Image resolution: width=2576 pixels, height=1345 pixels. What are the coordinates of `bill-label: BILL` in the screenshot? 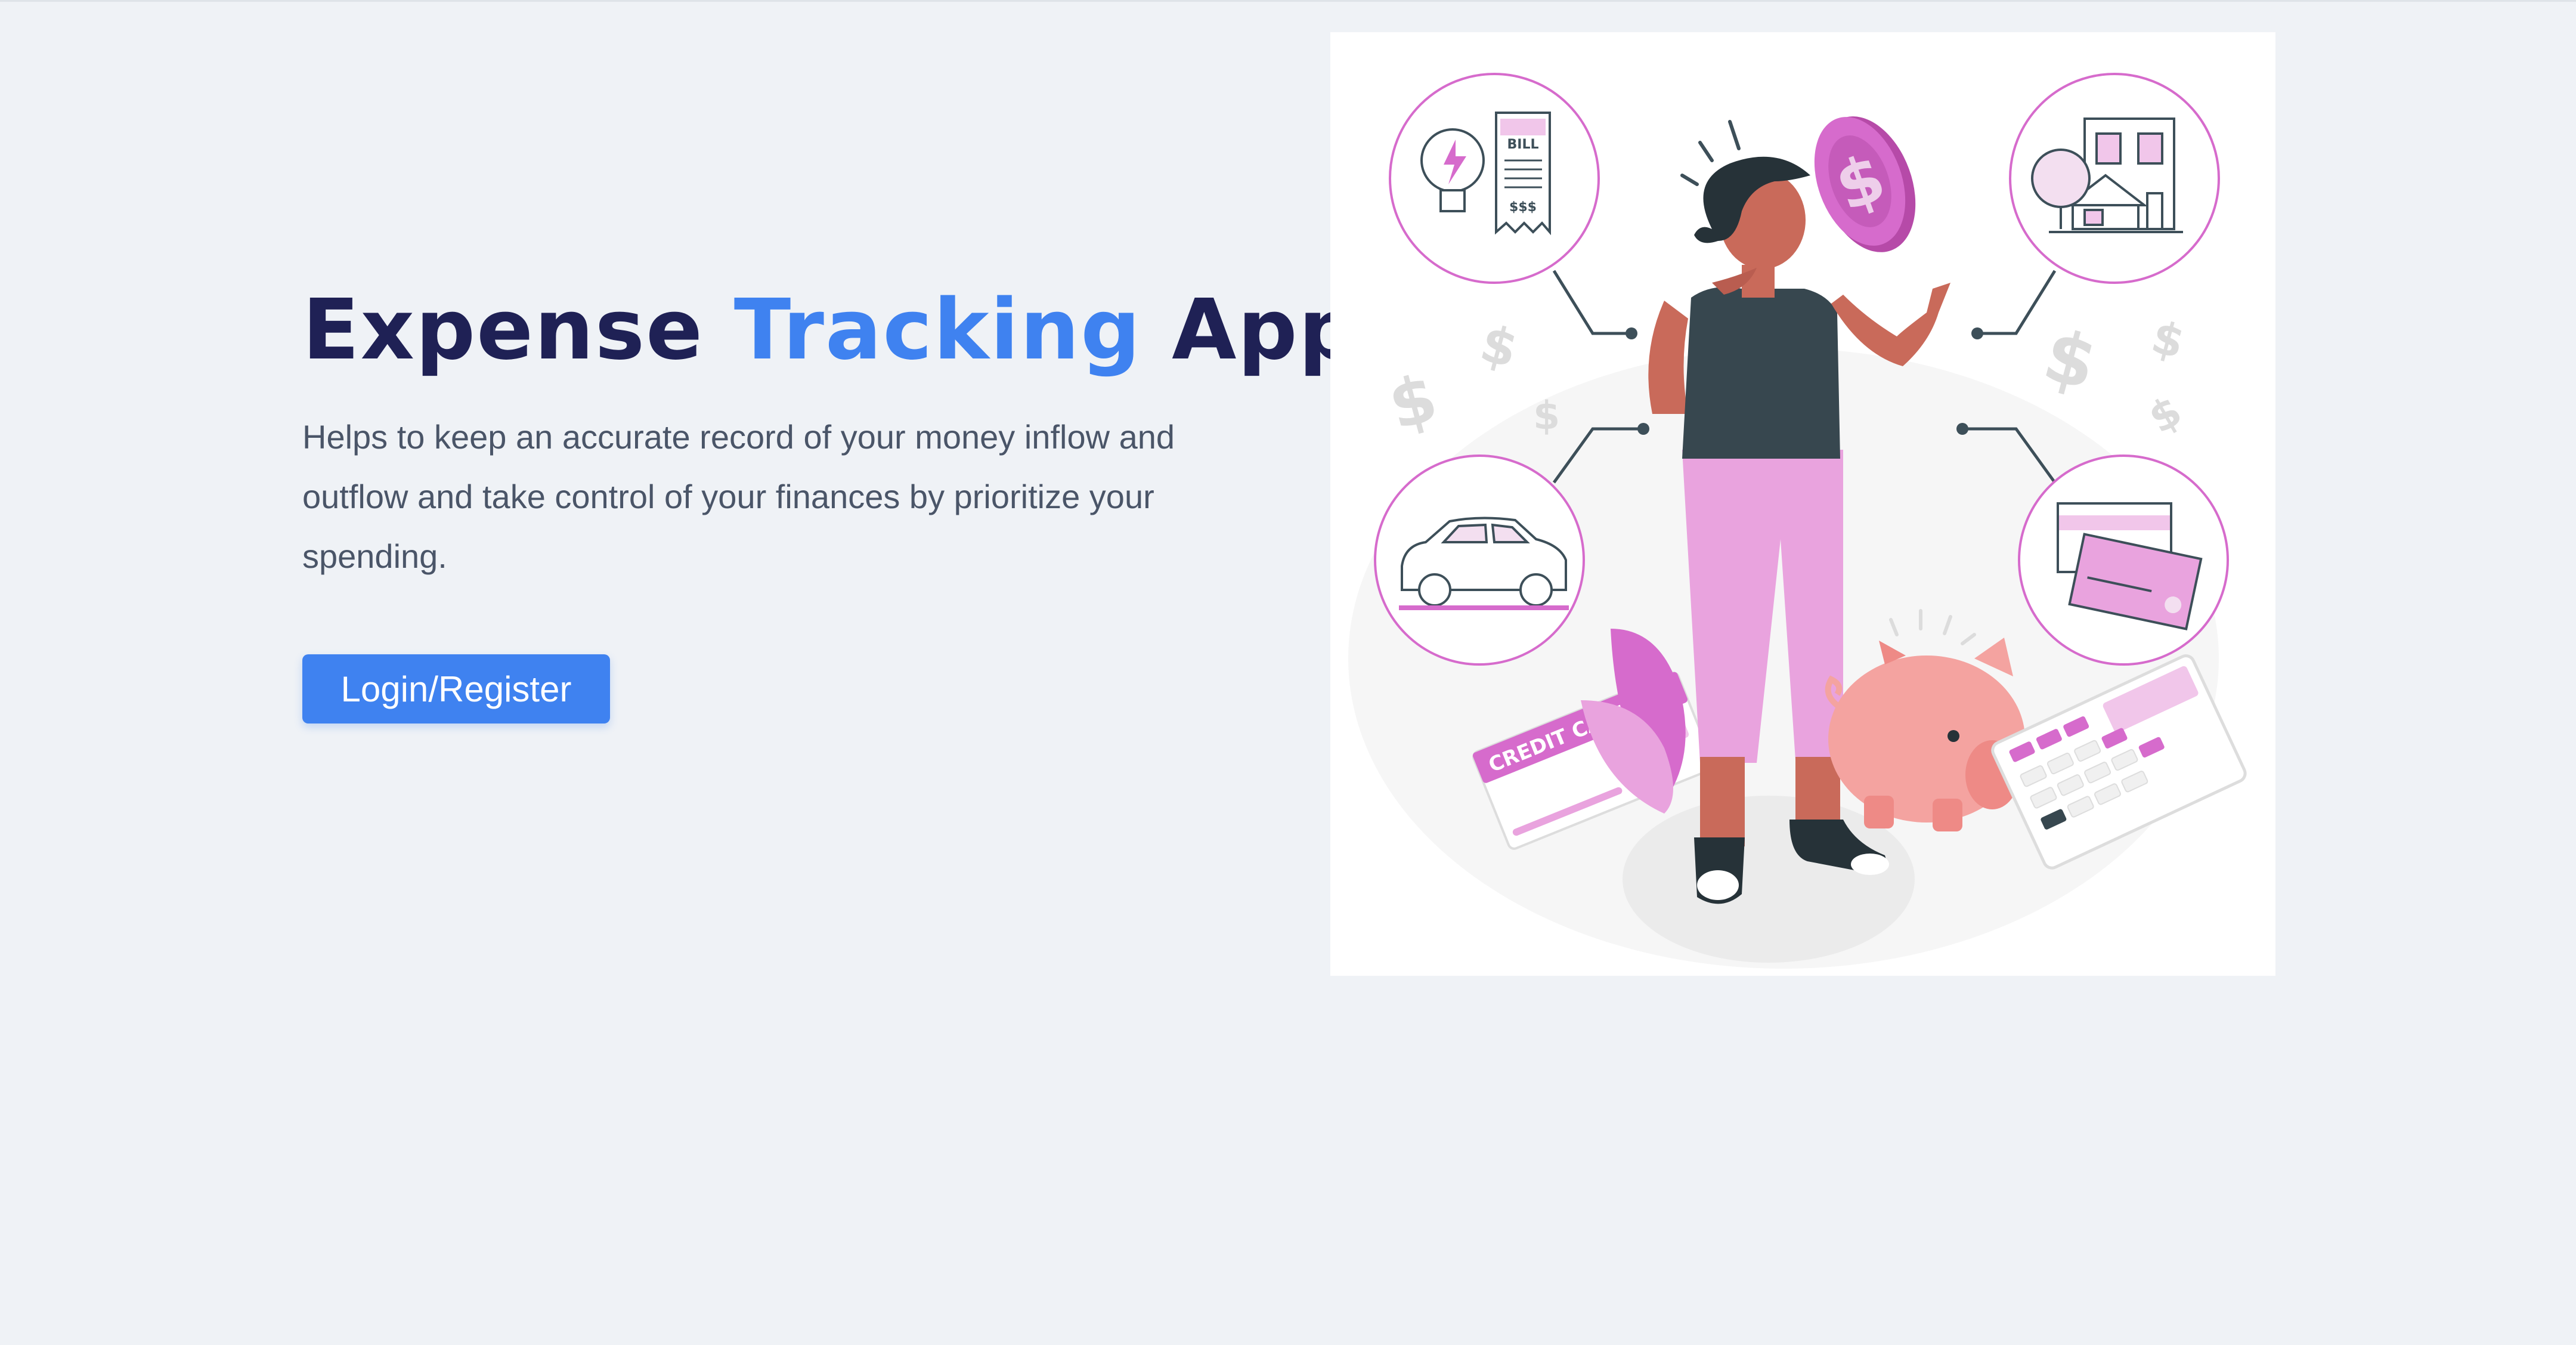 It's located at (1523, 144).